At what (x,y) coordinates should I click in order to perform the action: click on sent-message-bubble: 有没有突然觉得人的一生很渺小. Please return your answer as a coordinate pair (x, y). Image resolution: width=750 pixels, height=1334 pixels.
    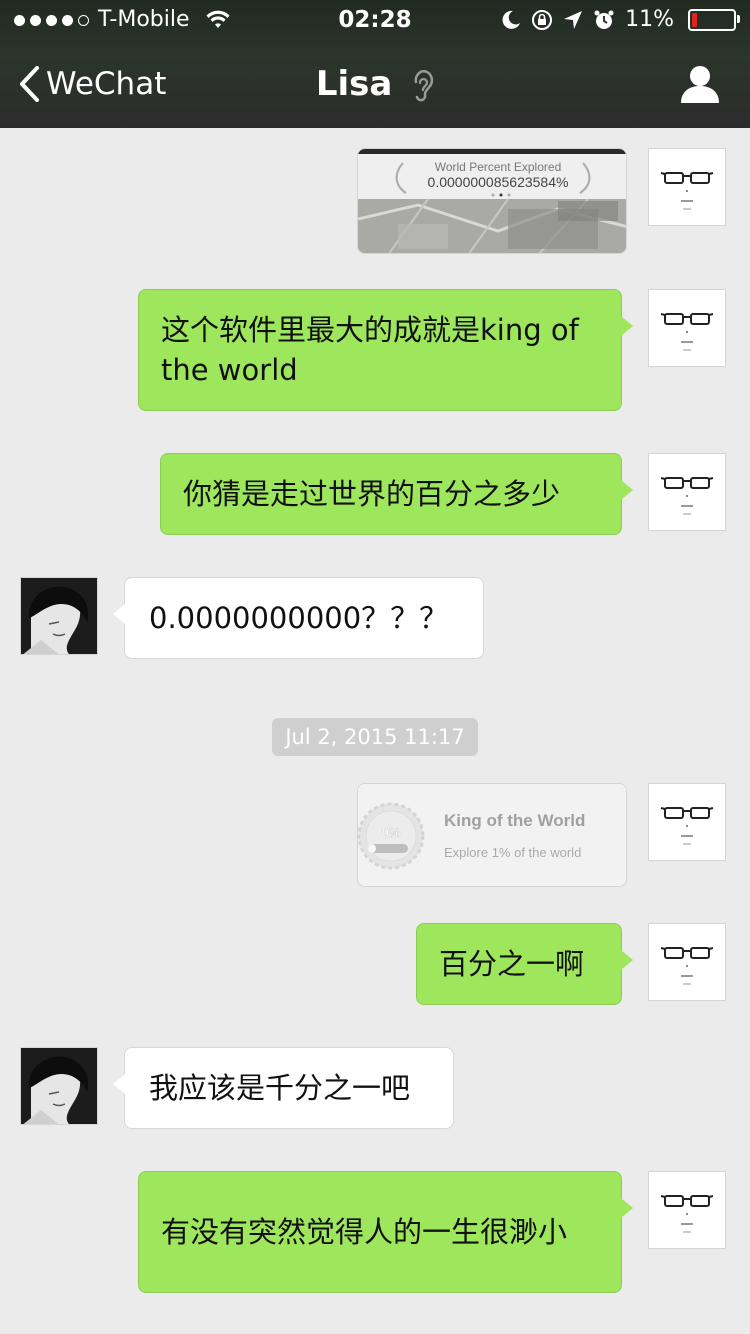
    Looking at the image, I should click on (385, 1232).